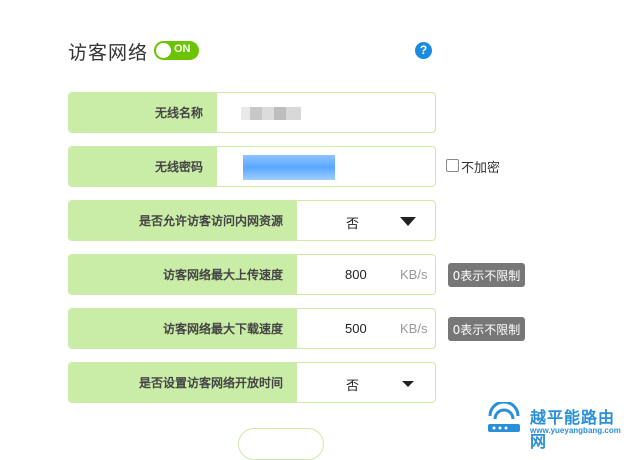 Image resolution: width=626 pixels, height=460 pixels. Describe the element at coordinates (452, 165) in the screenshot. I see `no-encrypt-checkbox` at that location.